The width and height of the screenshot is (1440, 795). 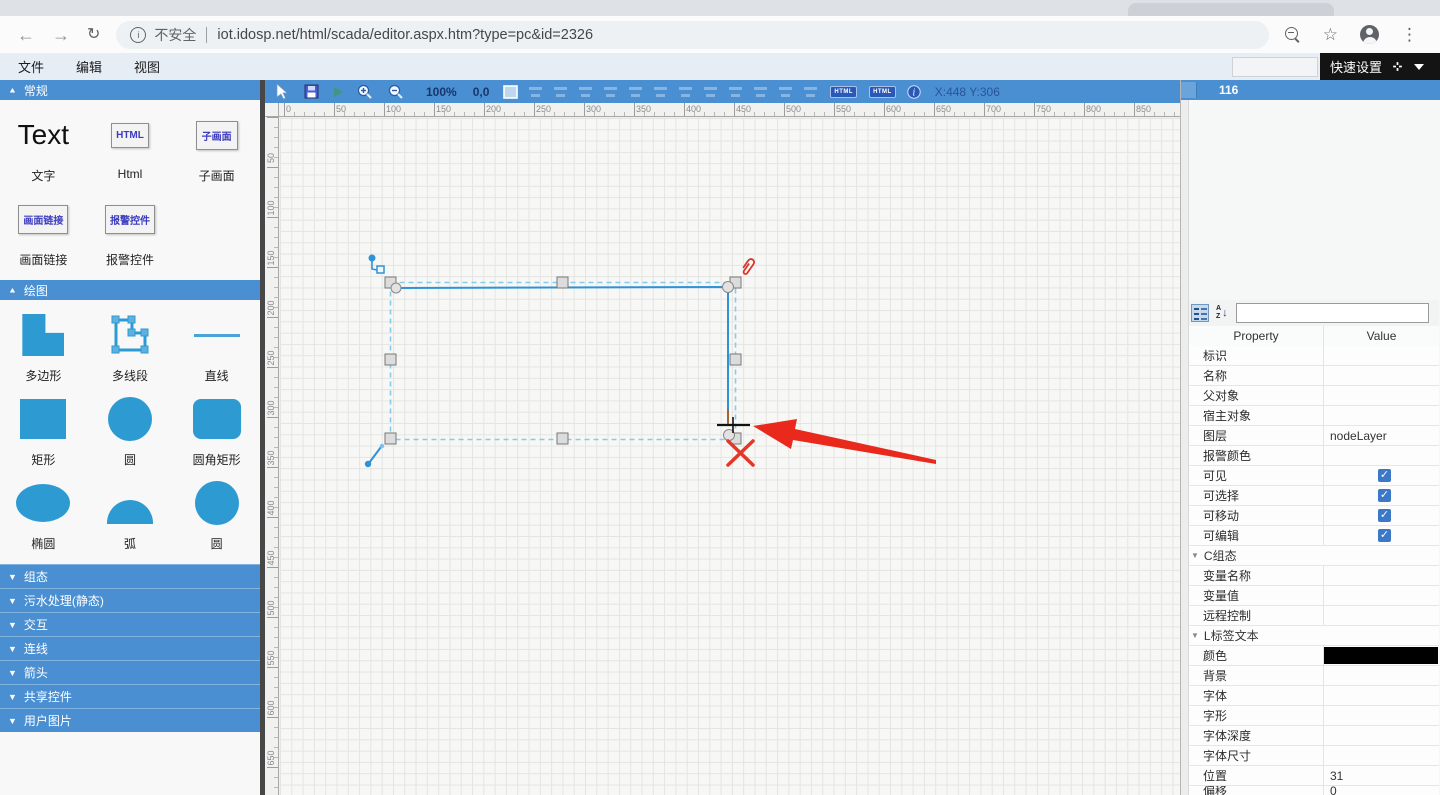 I want to click on palette-item-screen-link: 画面链接 画面链接, so click(x=43, y=232).